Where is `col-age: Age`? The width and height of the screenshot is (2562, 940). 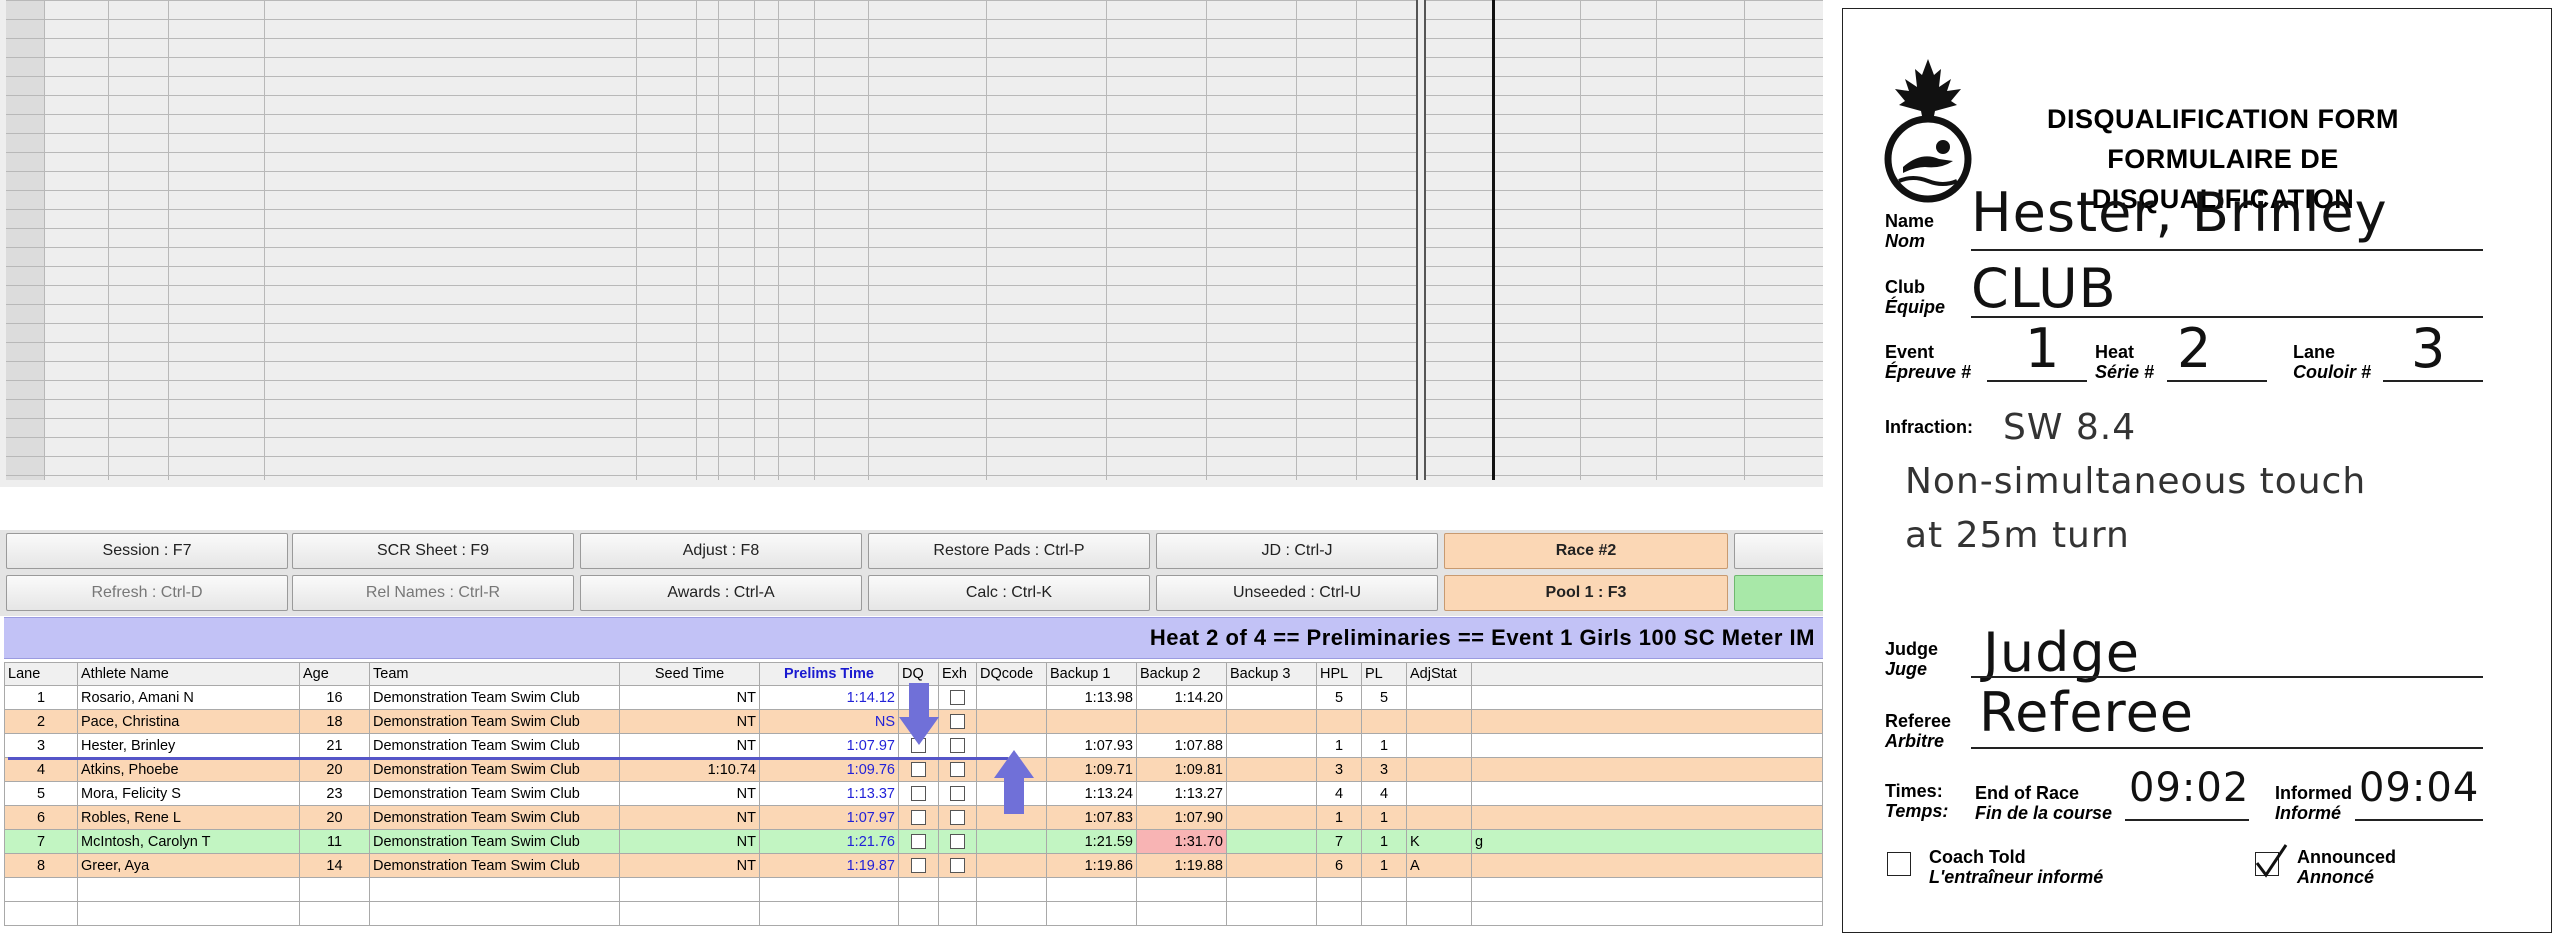
col-age: Age is located at coordinates (334, 674).